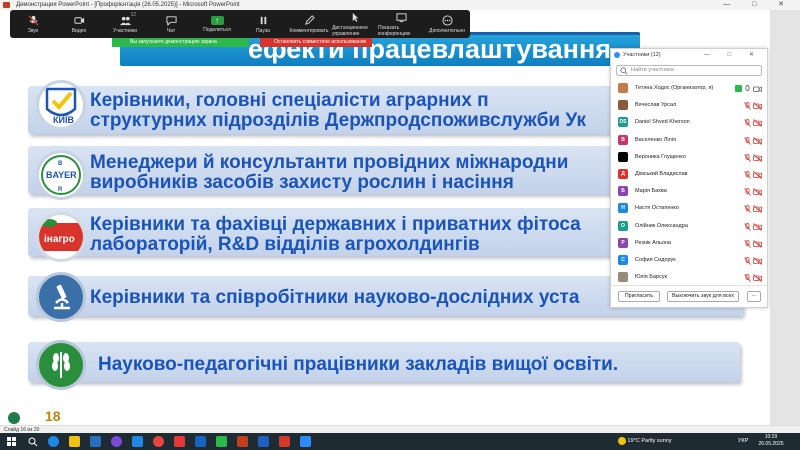 The width and height of the screenshot is (800, 450). What do you see at coordinates (623, 208) in the screenshot?
I see `avatar: Н` at bounding box center [623, 208].